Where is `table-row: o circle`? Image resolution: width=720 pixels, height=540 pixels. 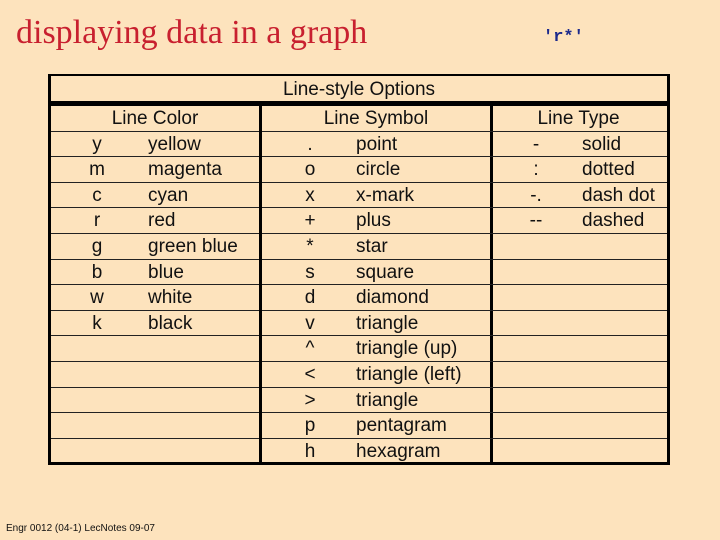 table-row: o circle is located at coordinates (376, 170).